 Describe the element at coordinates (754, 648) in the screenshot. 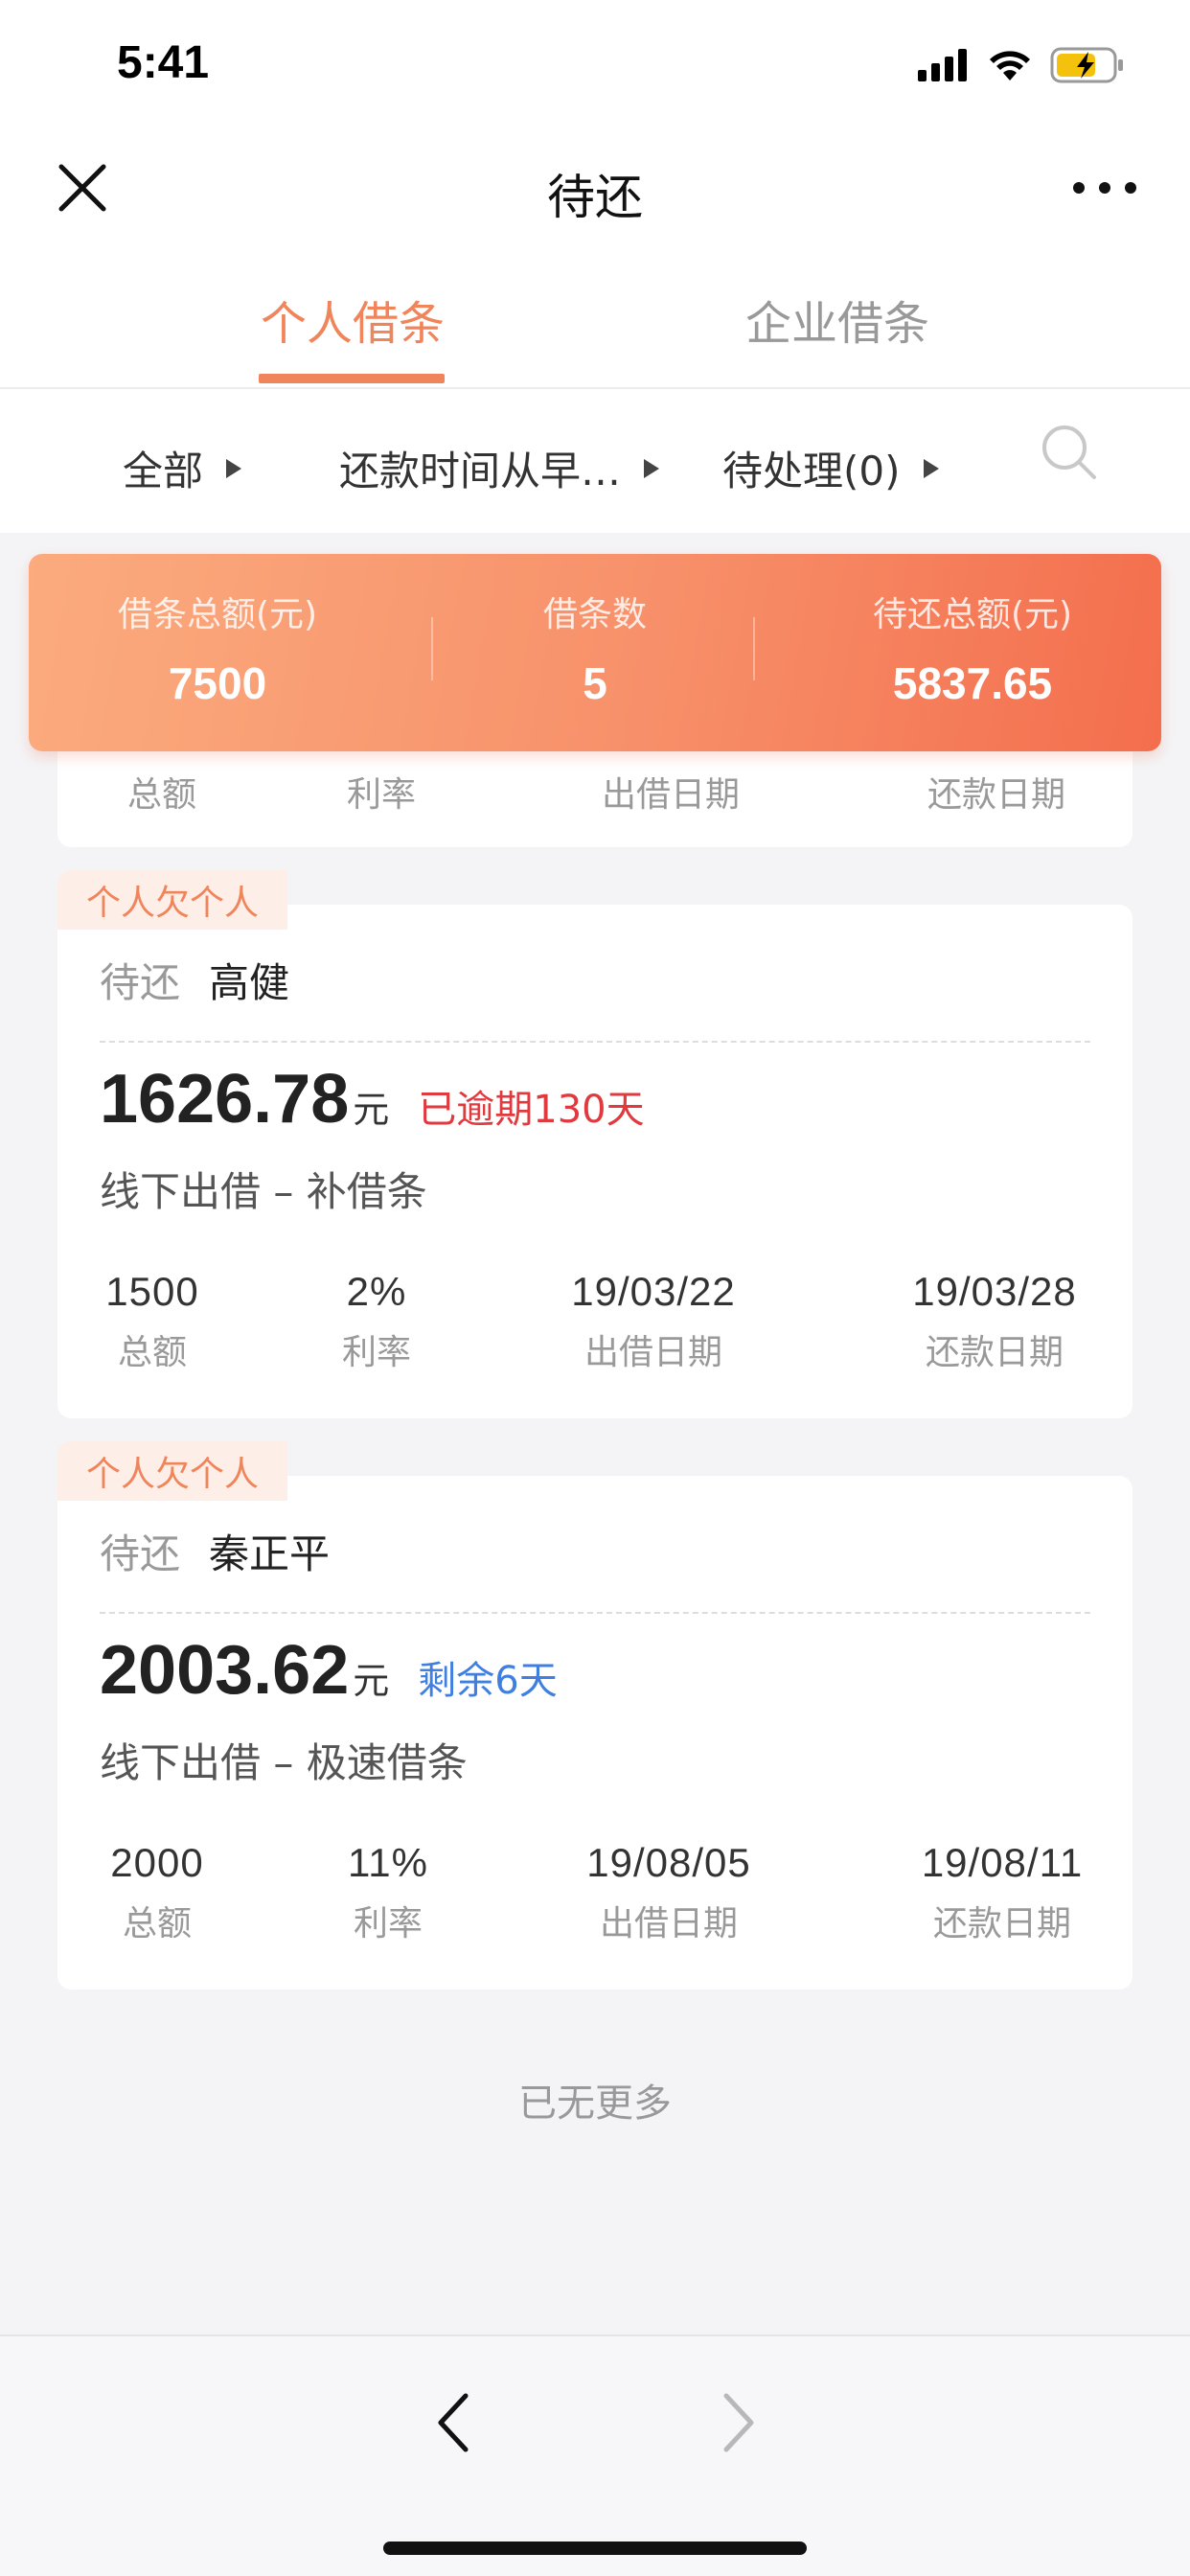

I see `divider` at that location.